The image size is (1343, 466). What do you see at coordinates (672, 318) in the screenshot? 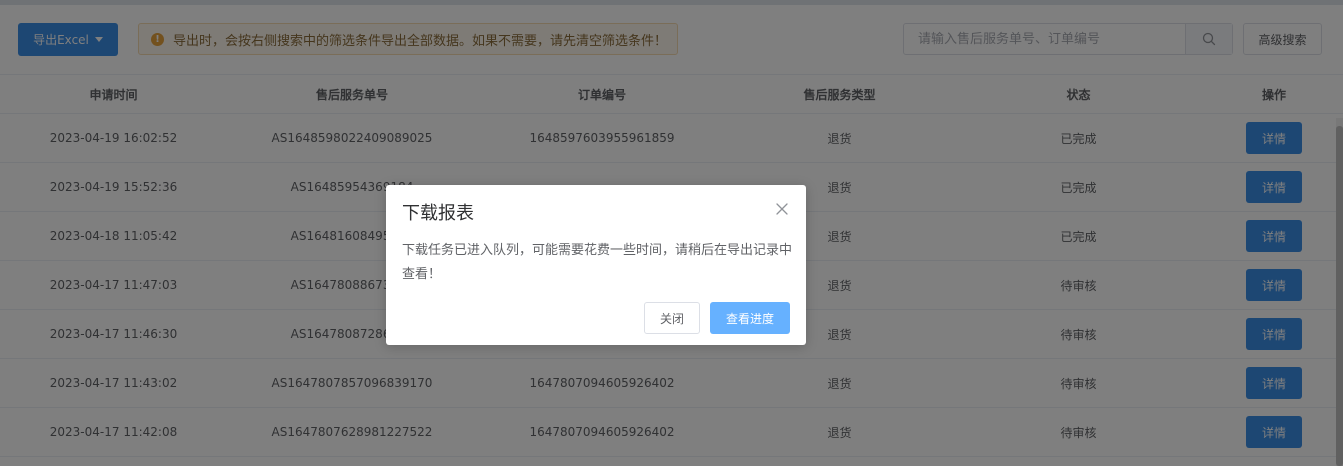
I see `close-button: 关闭` at bounding box center [672, 318].